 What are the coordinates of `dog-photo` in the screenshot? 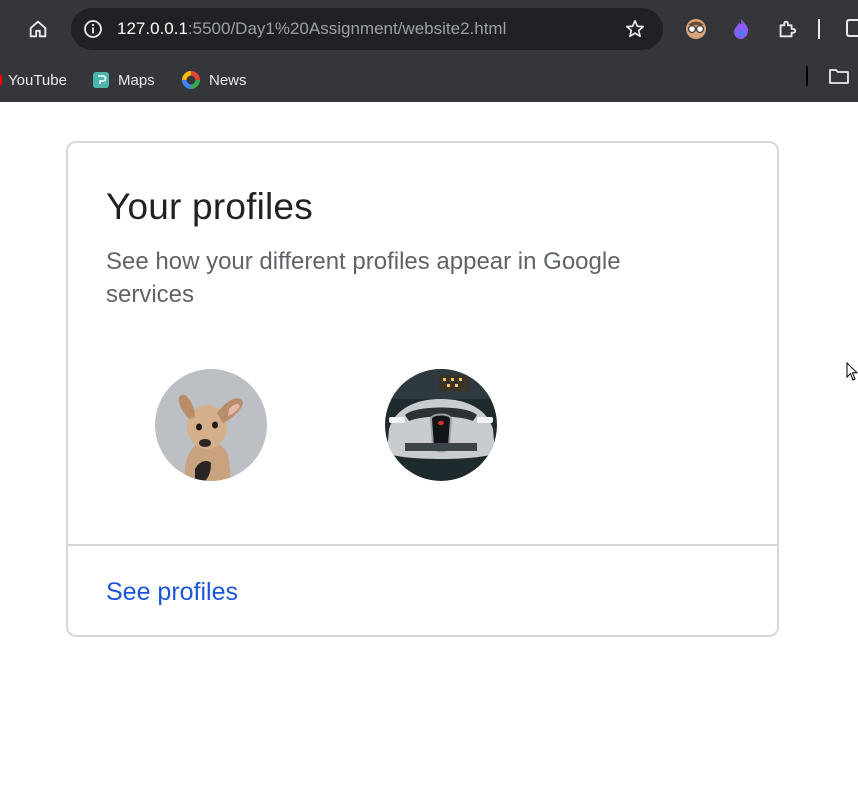 It's located at (211, 425).